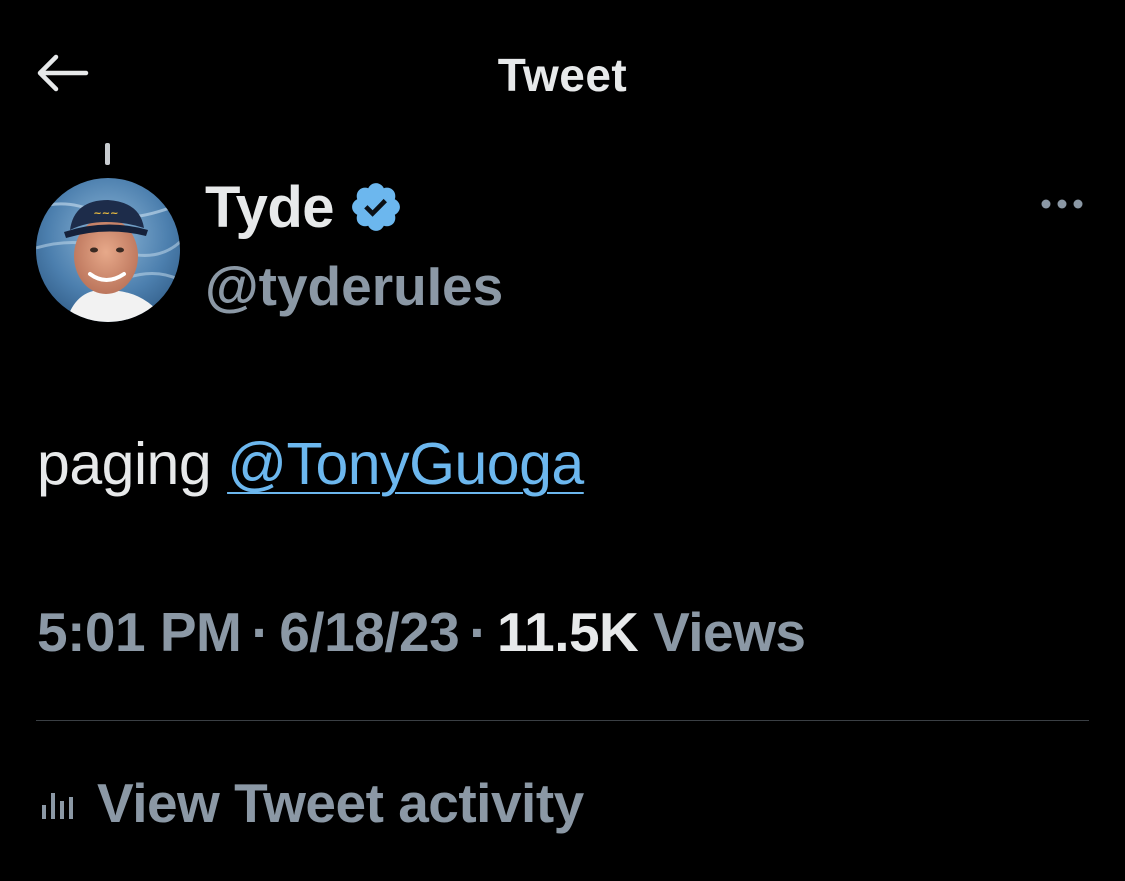  What do you see at coordinates (405, 464) in the screenshot?
I see `mention-link: @TonyGuoga` at bounding box center [405, 464].